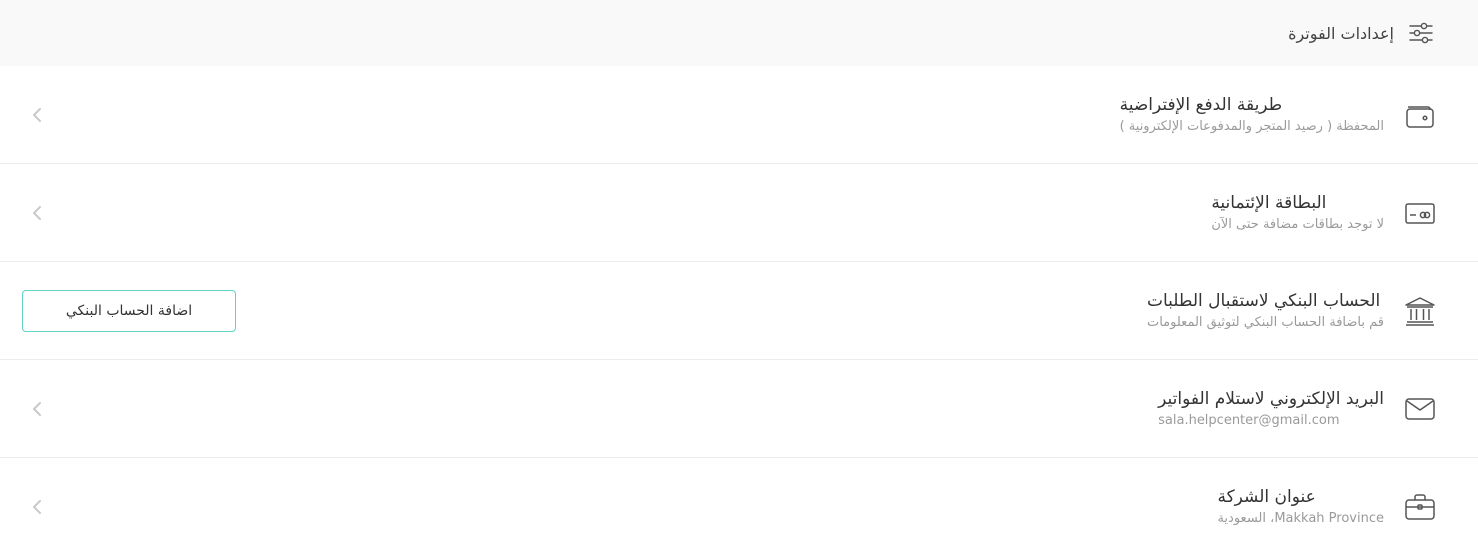  What do you see at coordinates (1269, 202) in the screenshot?
I see `row-title: البطاقة الإئتمانية` at bounding box center [1269, 202].